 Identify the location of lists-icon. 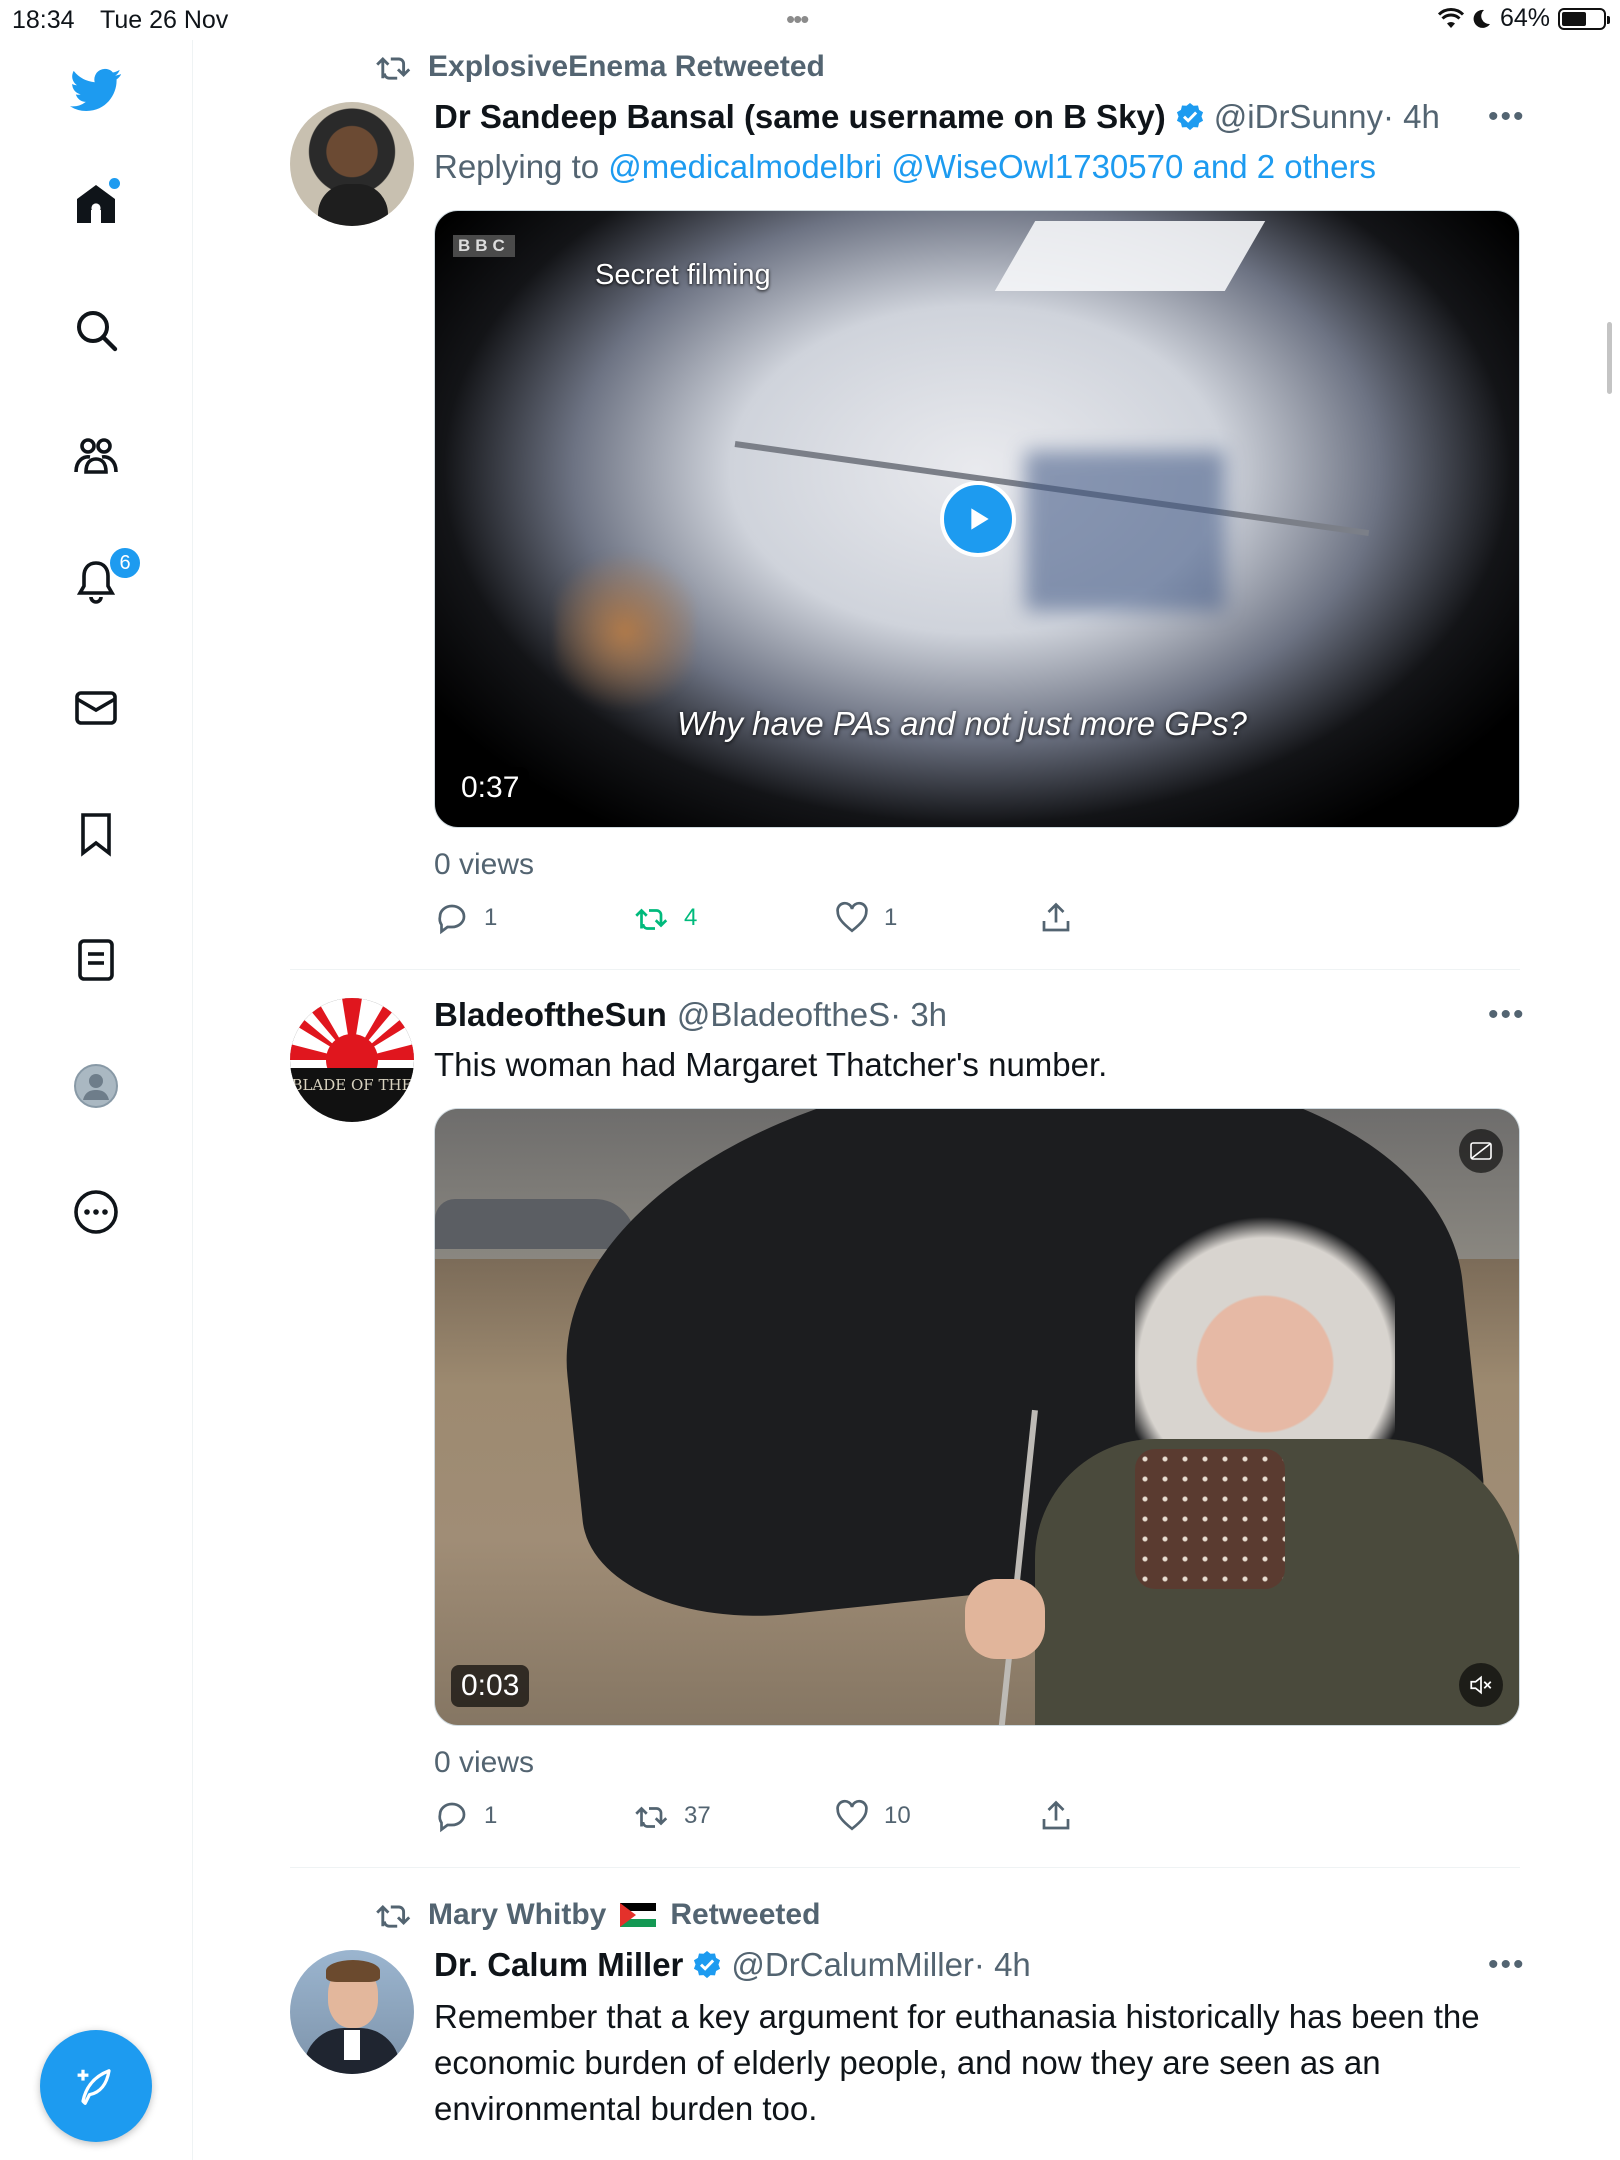
(96, 960).